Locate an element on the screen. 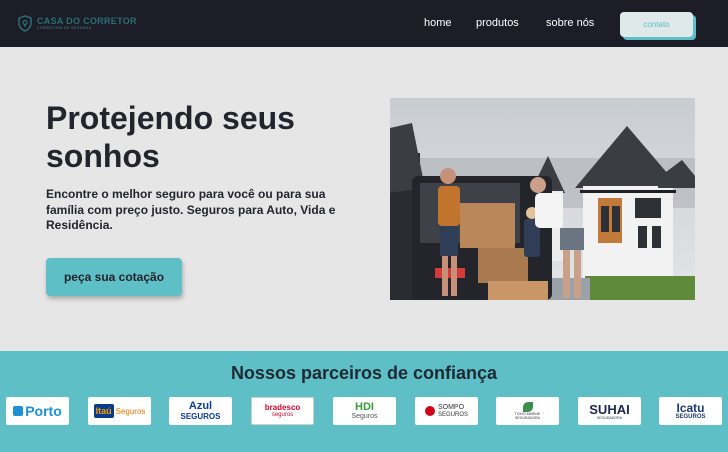 The height and width of the screenshot is (452, 728). partner-logo-itau: Itaú Seguros is located at coordinates (119, 411).